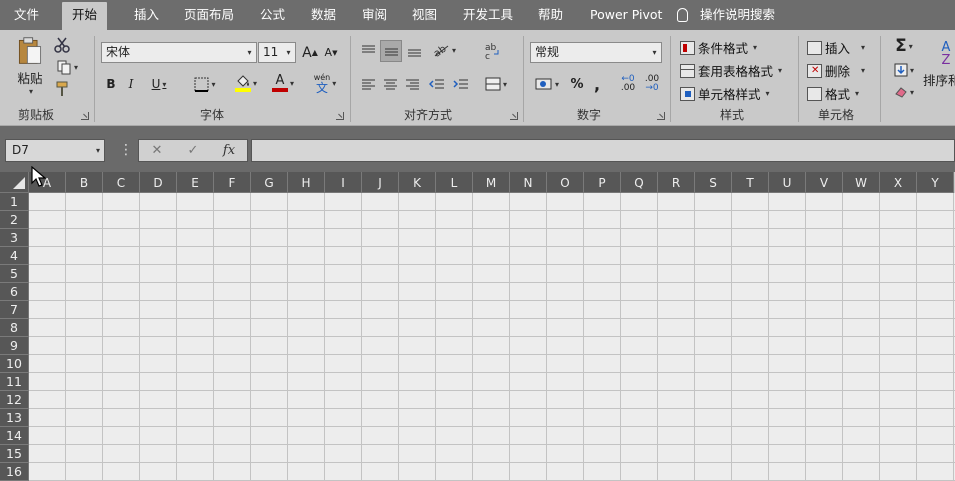 This screenshot has height=481, width=955. What do you see at coordinates (331, 52) in the screenshot?
I see `shrink-font-button: A ▼` at bounding box center [331, 52].